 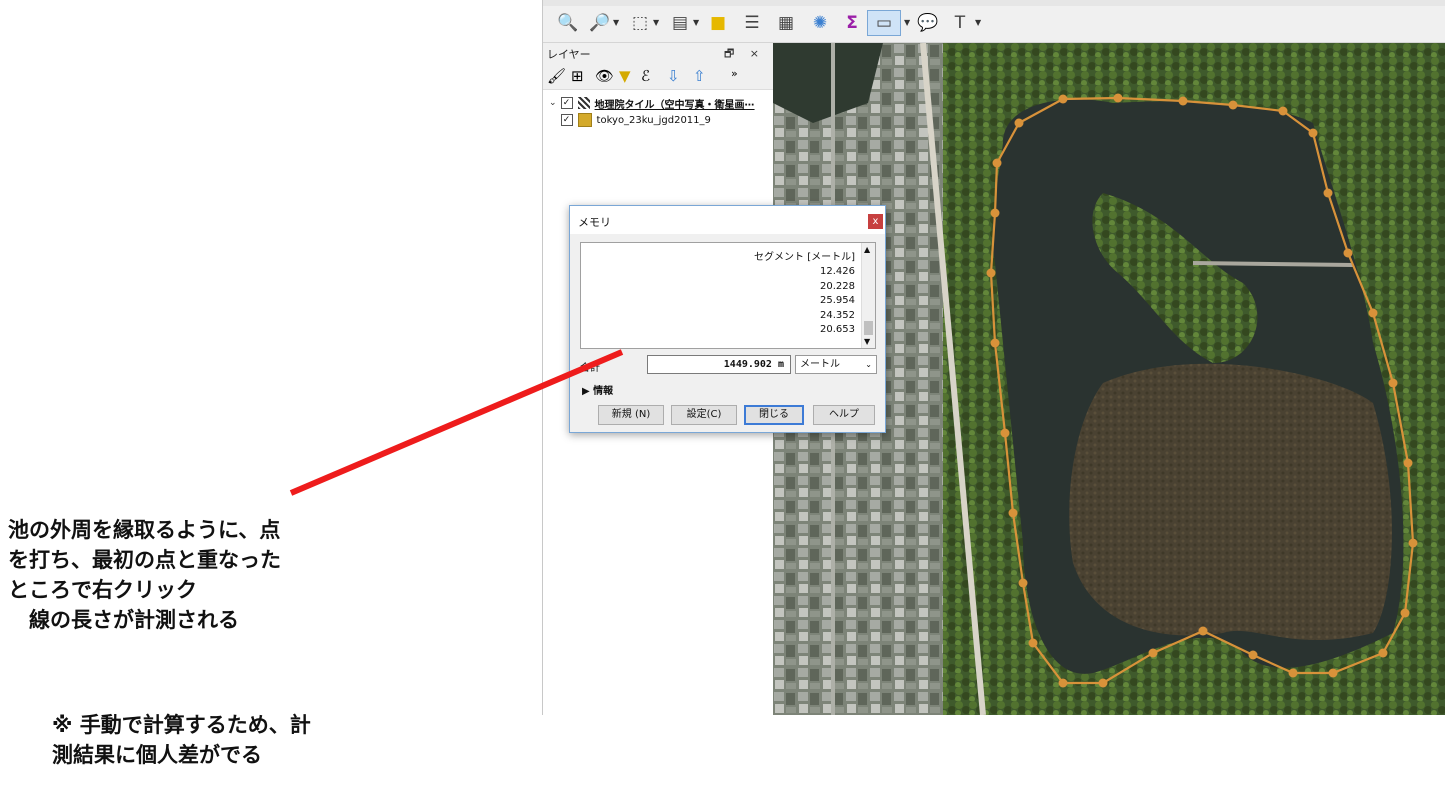 I want to click on layer-name: 地理院タイル（空中写真・衛星画⋯, so click(x=674, y=105).